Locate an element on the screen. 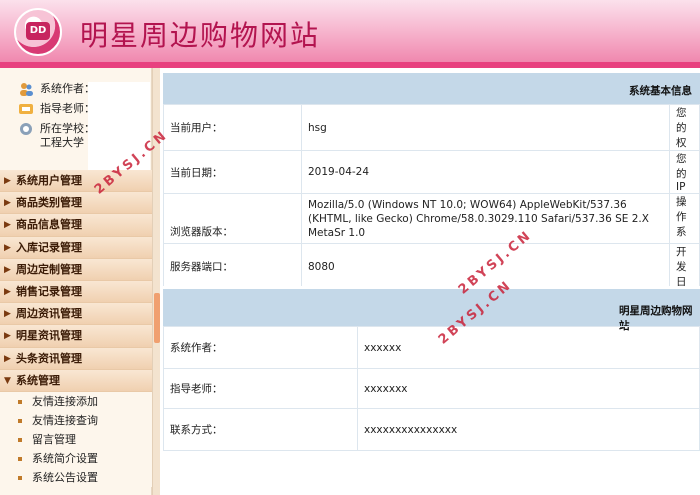 This screenshot has width=700, height=495. row-label: 指导老师： is located at coordinates (260, 388).